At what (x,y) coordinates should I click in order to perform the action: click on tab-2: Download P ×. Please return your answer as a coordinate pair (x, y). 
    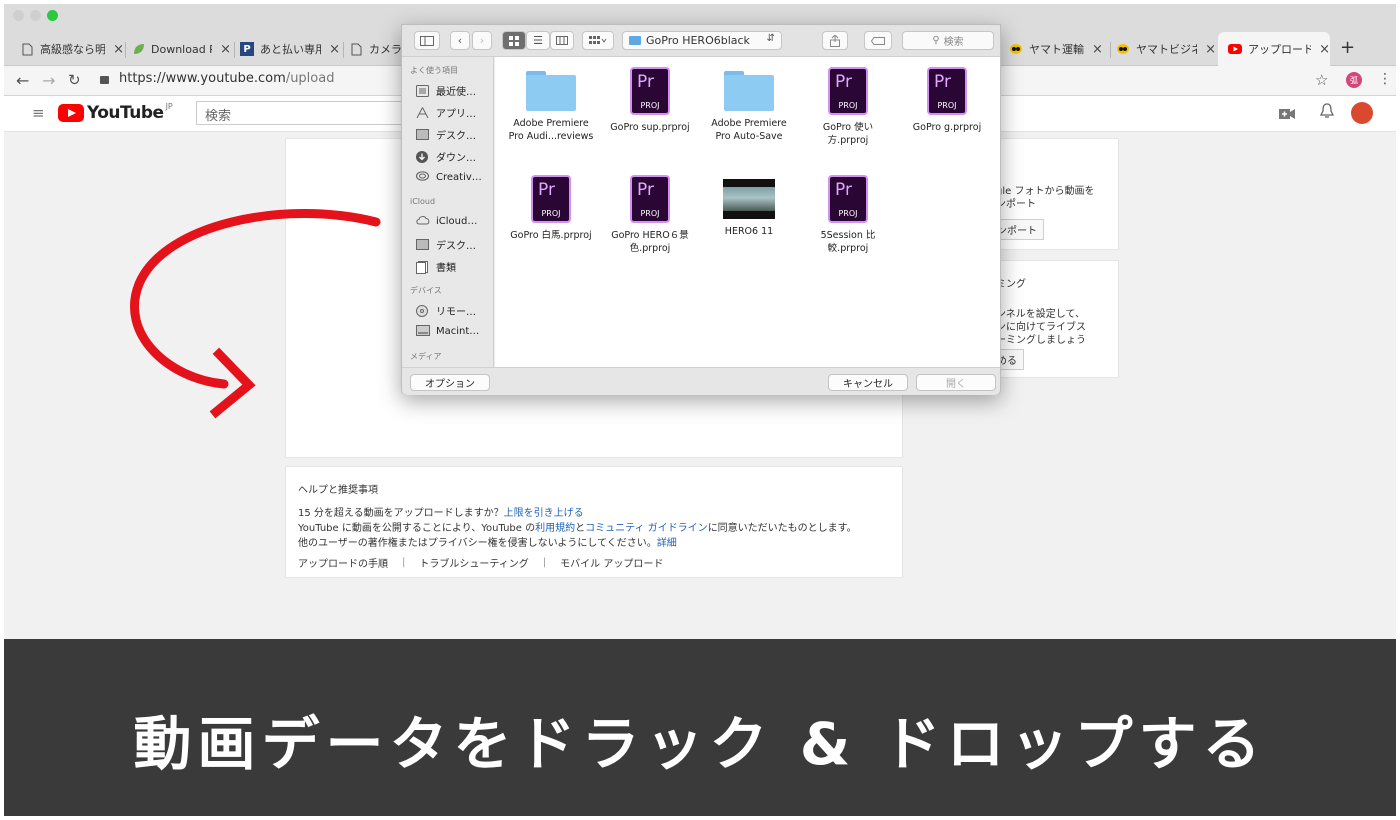
    Looking at the image, I should click on (181, 49).